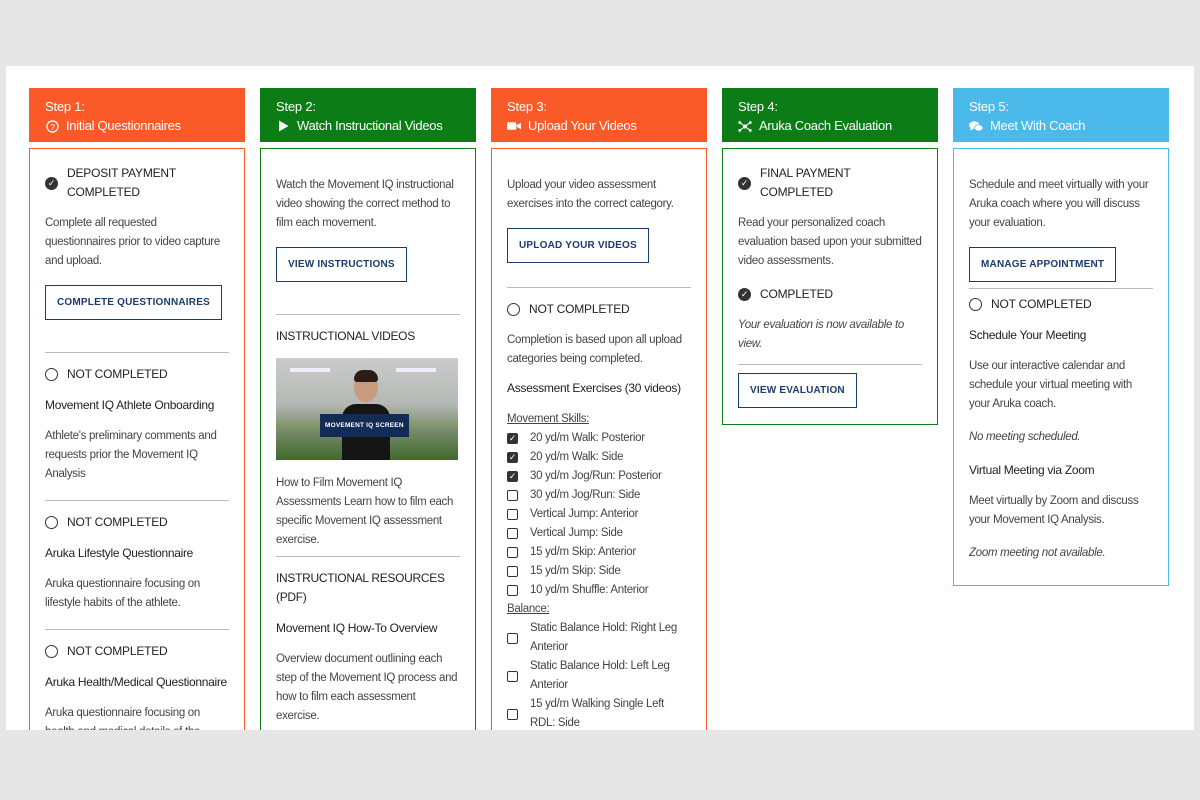 Image resolution: width=1200 pixels, height=800 pixels. What do you see at coordinates (599, 476) in the screenshot?
I see `exercise-item: ✓ 30 yd/m Jog/Run: Posterior` at bounding box center [599, 476].